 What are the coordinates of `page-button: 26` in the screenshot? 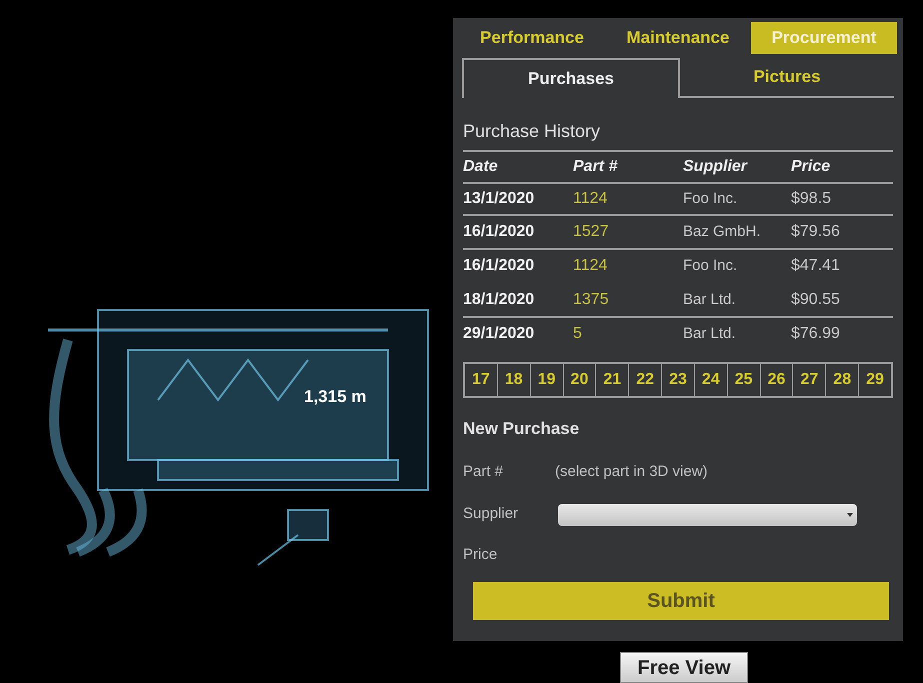 It's located at (777, 380).